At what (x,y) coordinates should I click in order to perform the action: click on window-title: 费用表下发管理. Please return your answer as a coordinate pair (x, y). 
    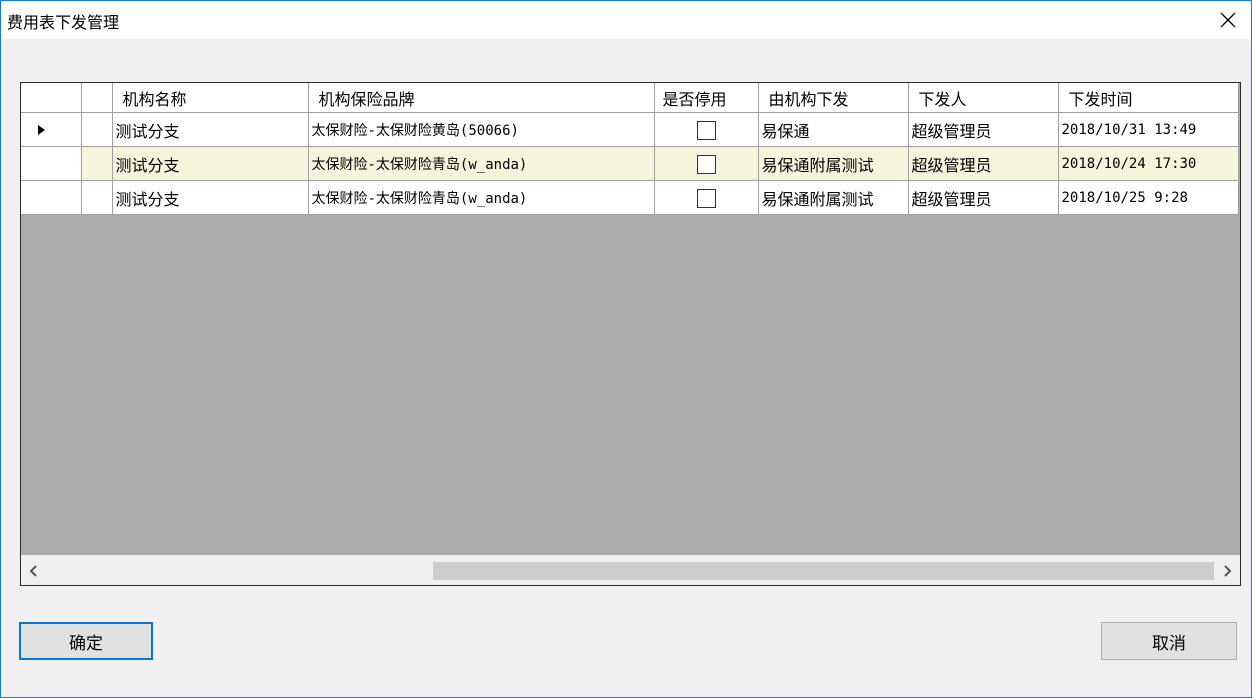
    Looking at the image, I should click on (63, 22).